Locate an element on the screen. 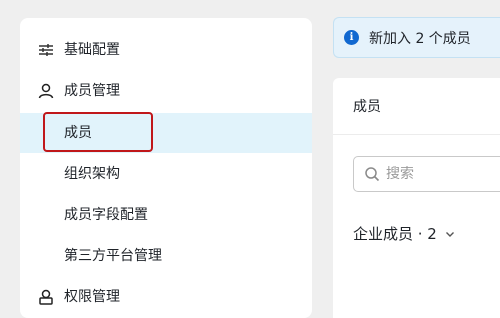 The height and width of the screenshot is (318, 500). search-box is located at coordinates (426, 174).